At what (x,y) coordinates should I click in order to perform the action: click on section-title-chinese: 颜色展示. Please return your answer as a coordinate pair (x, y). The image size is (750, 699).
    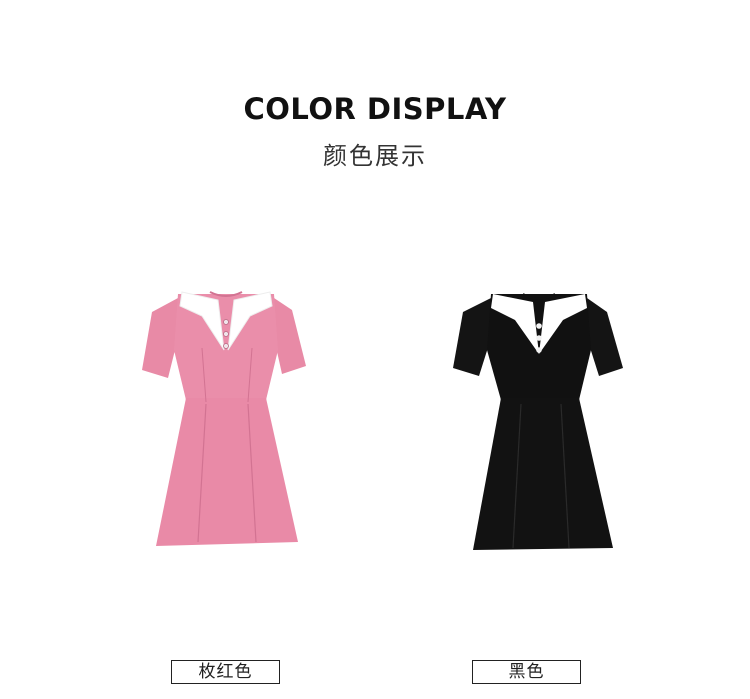
    Looking at the image, I should click on (375, 156).